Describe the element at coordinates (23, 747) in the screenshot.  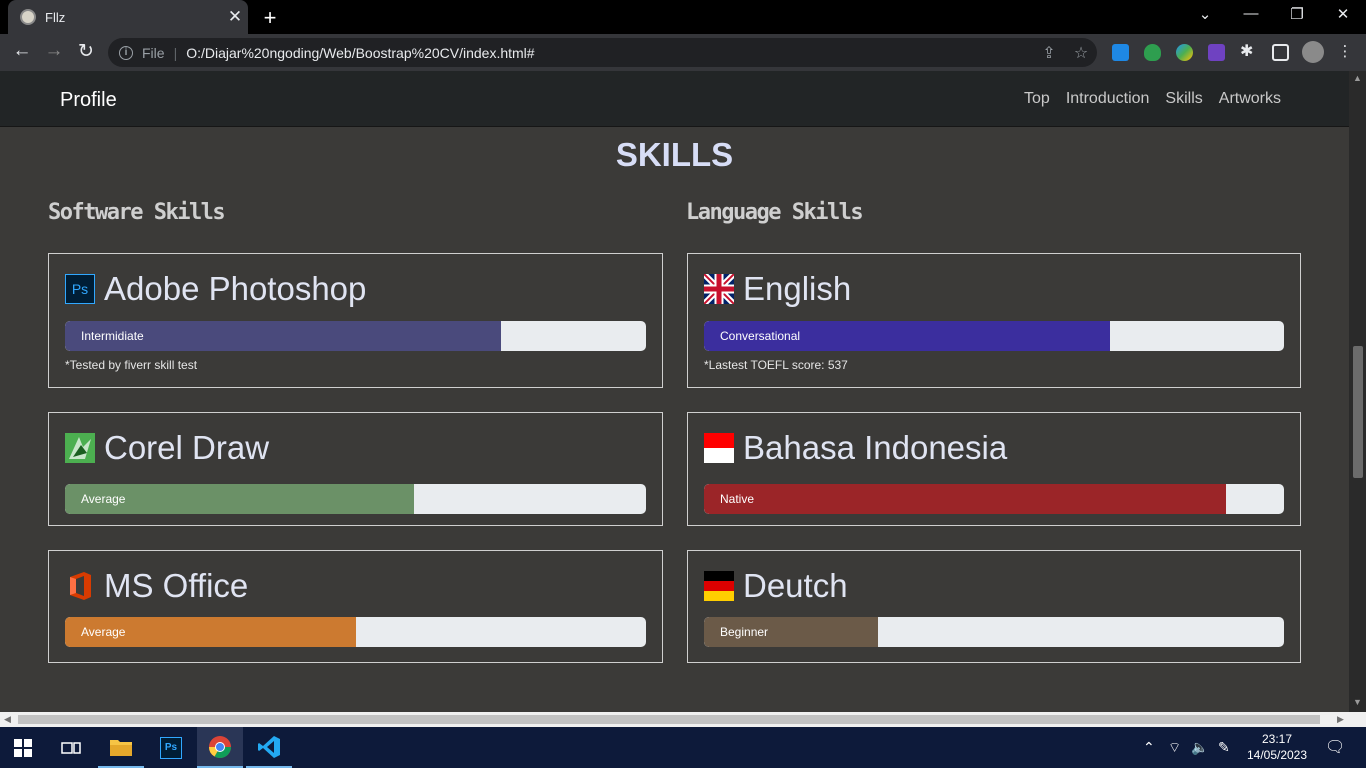
I see `windows-start-icon` at that location.